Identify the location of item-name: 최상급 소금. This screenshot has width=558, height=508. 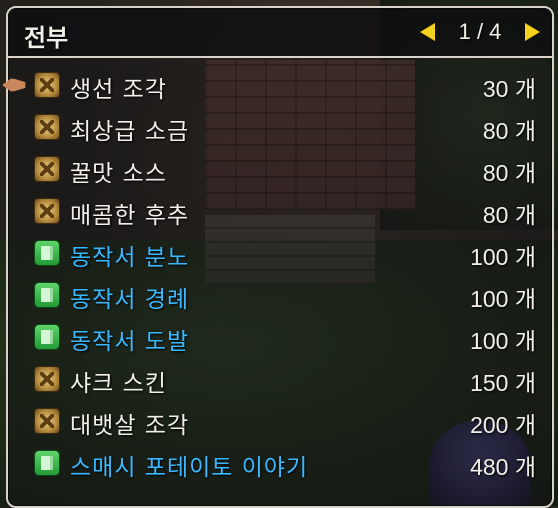
(130, 132).